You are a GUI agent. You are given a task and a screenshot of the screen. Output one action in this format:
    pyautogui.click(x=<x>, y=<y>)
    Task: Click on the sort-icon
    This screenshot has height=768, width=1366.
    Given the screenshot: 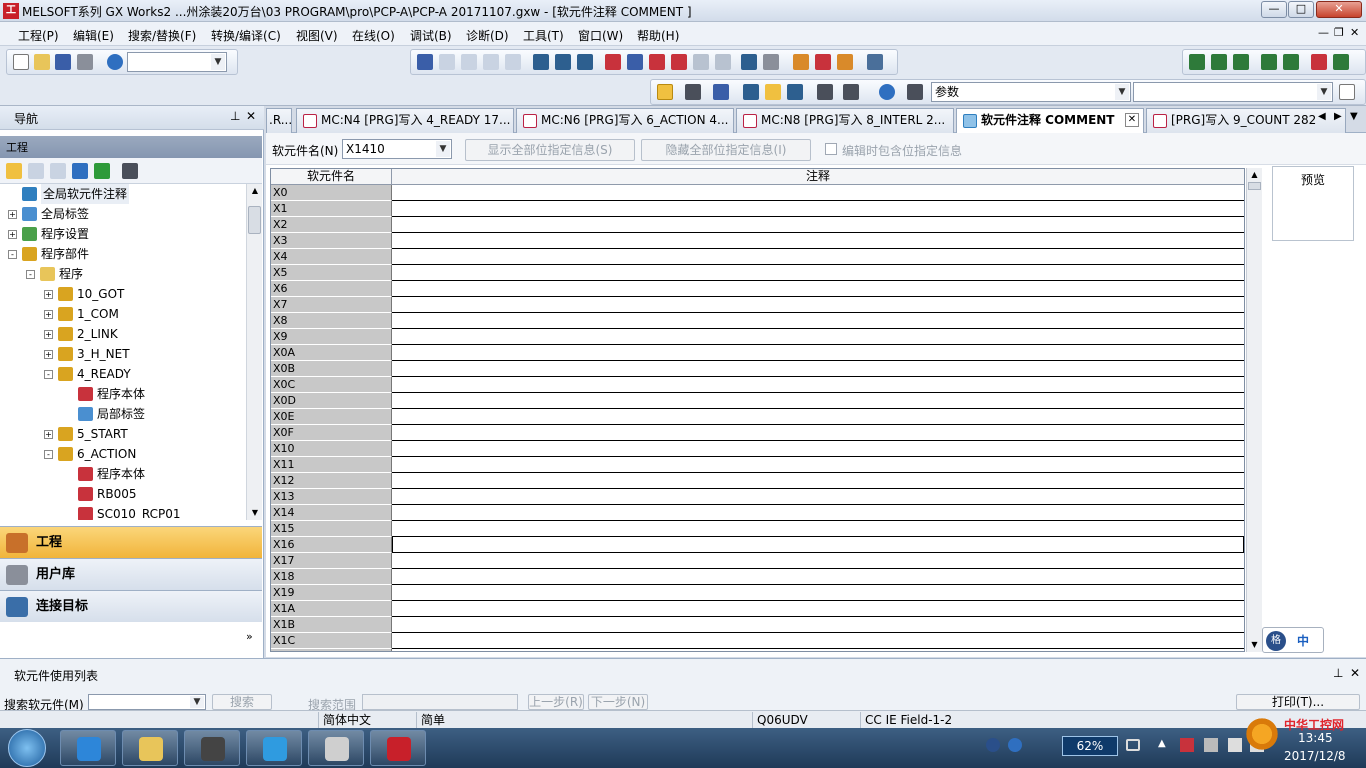 What is the action you would take?
    pyautogui.click(x=130, y=171)
    